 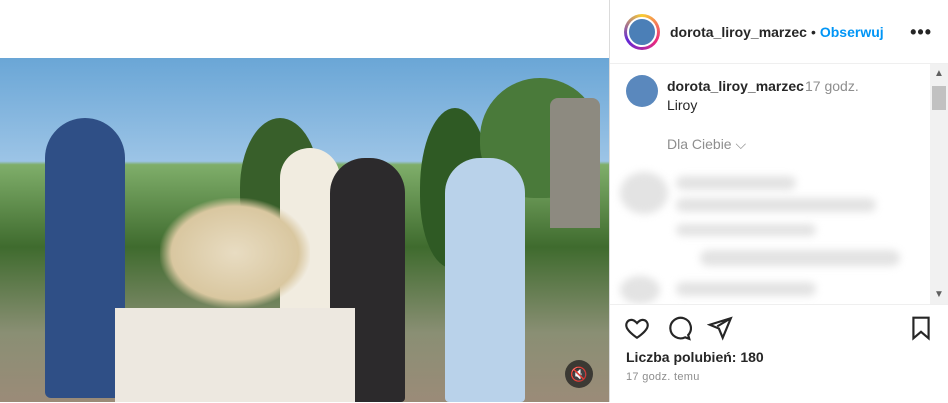 I want to click on speaker-muted-icon: 🔇, so click(x=579, y=374).